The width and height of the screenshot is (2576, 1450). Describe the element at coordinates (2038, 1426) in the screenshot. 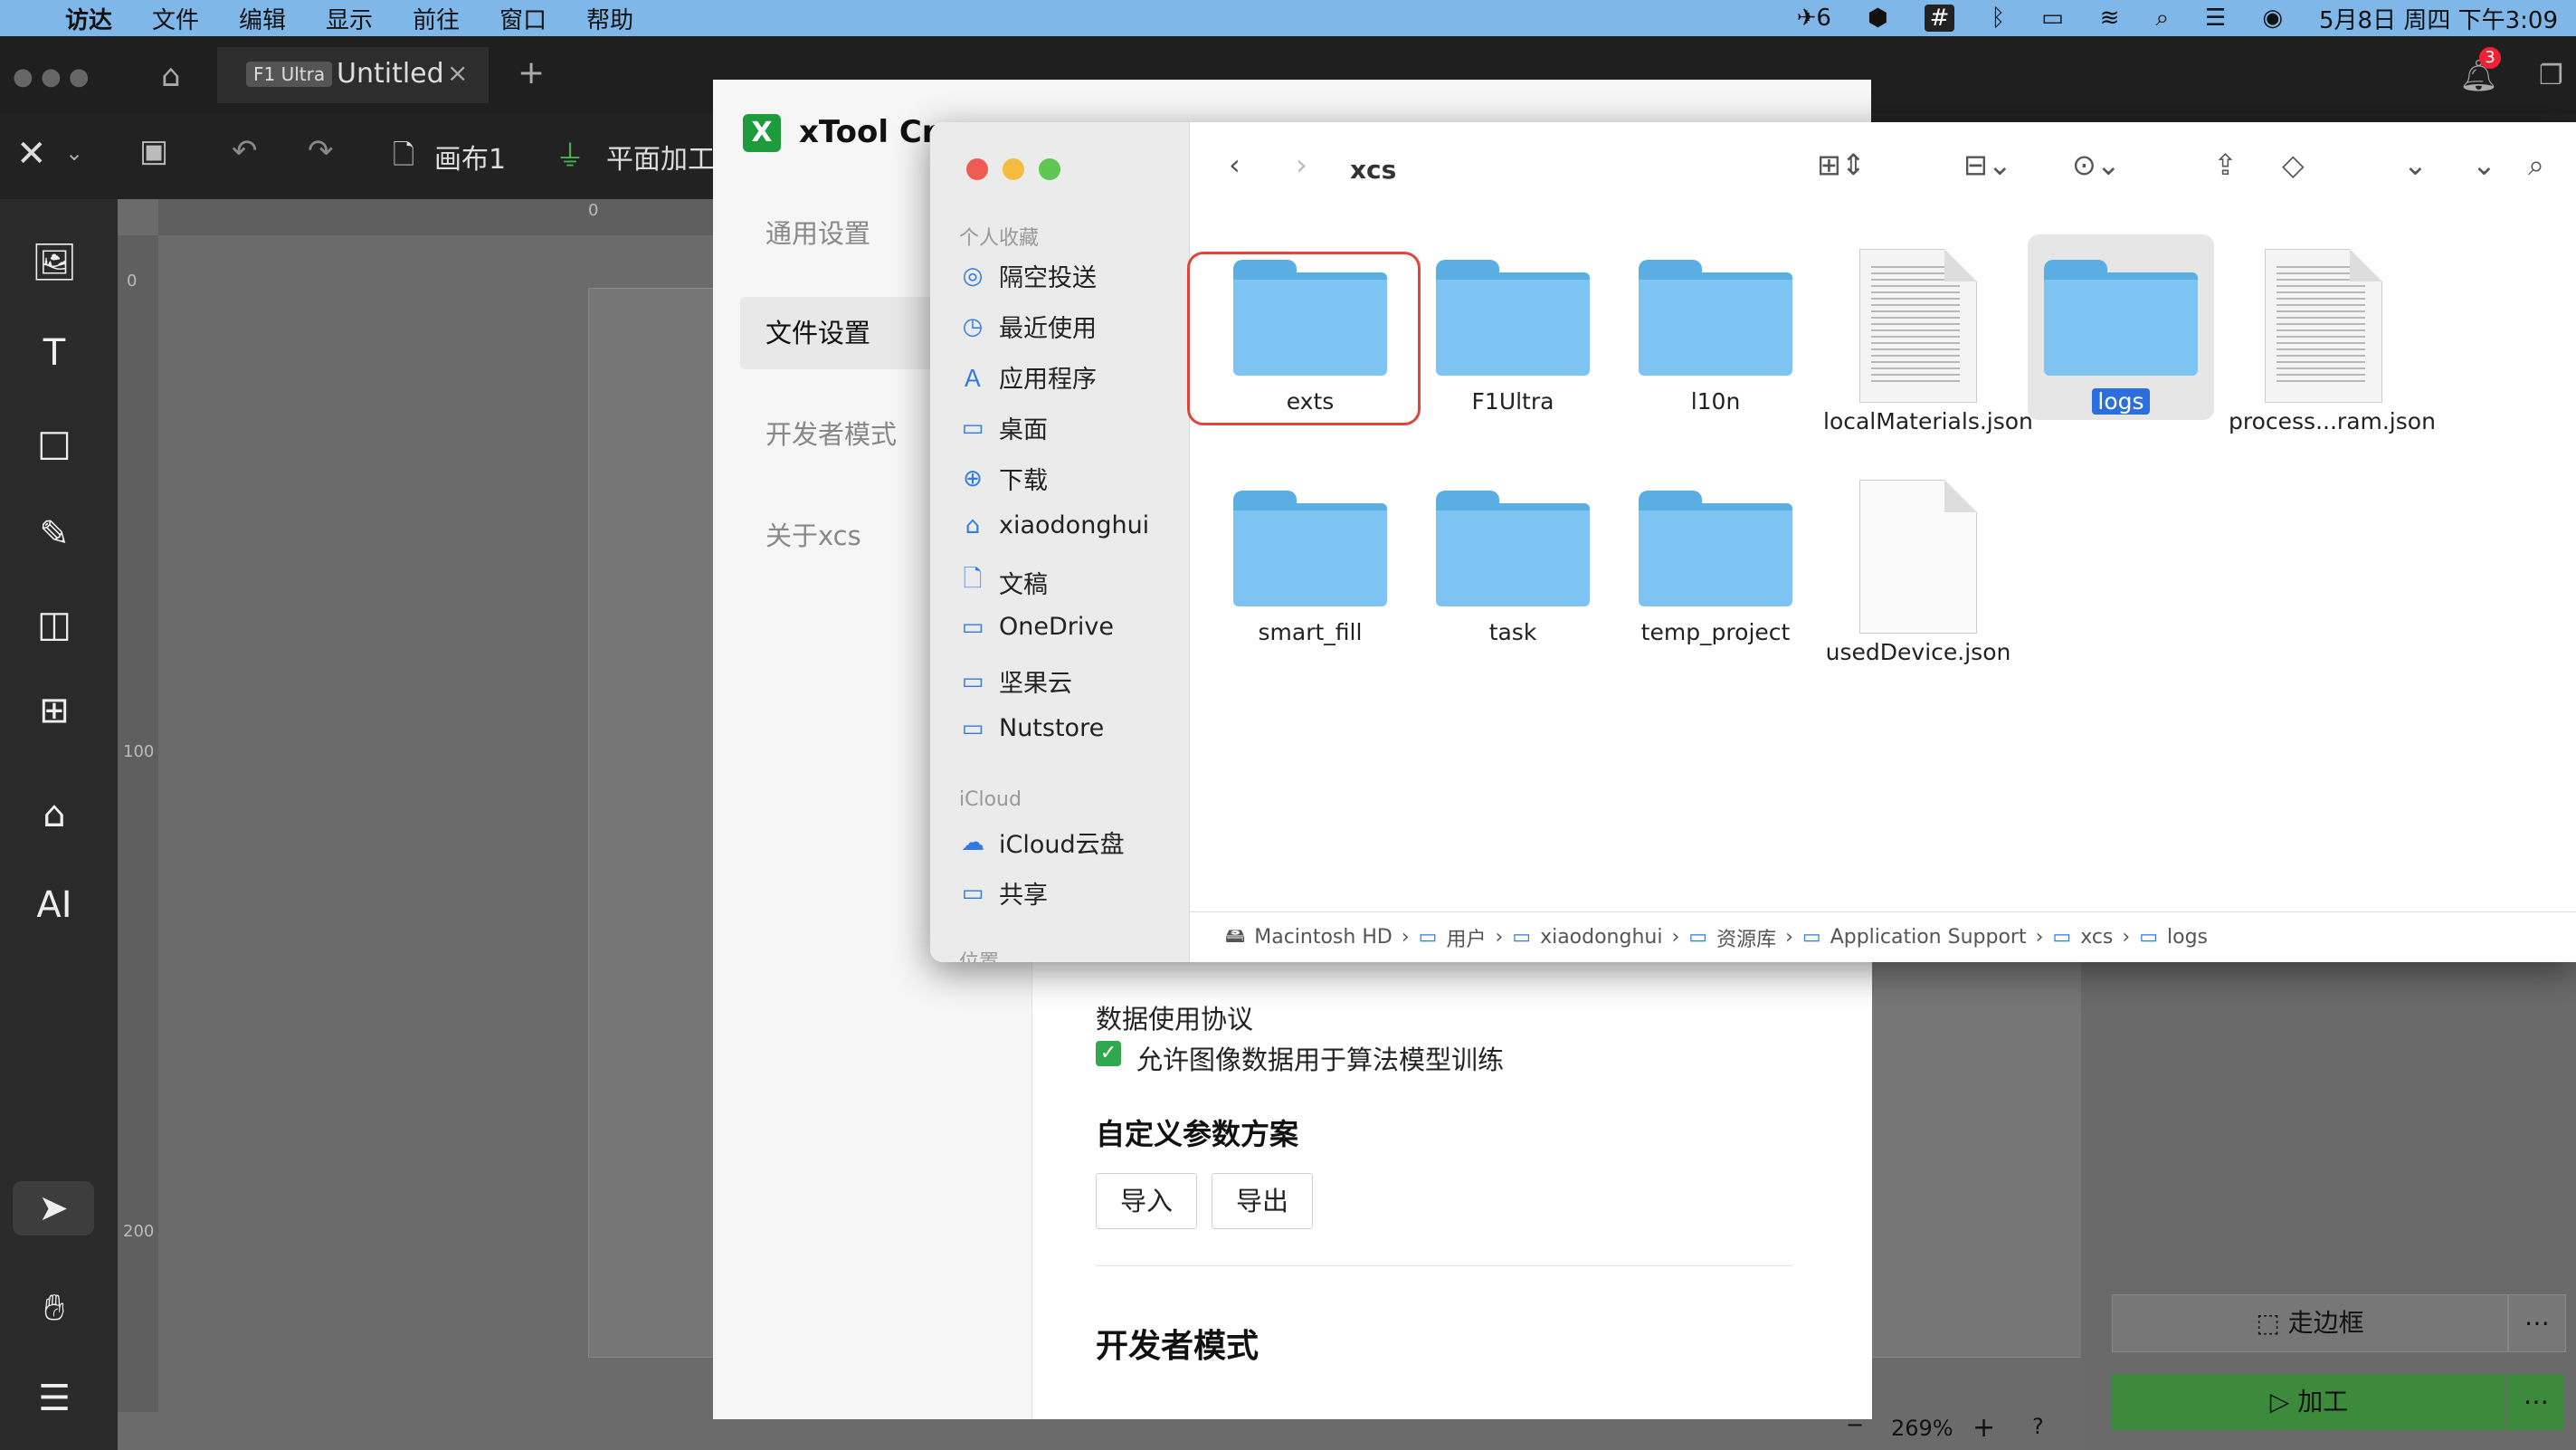

I see `help-icon: ?` at that location.